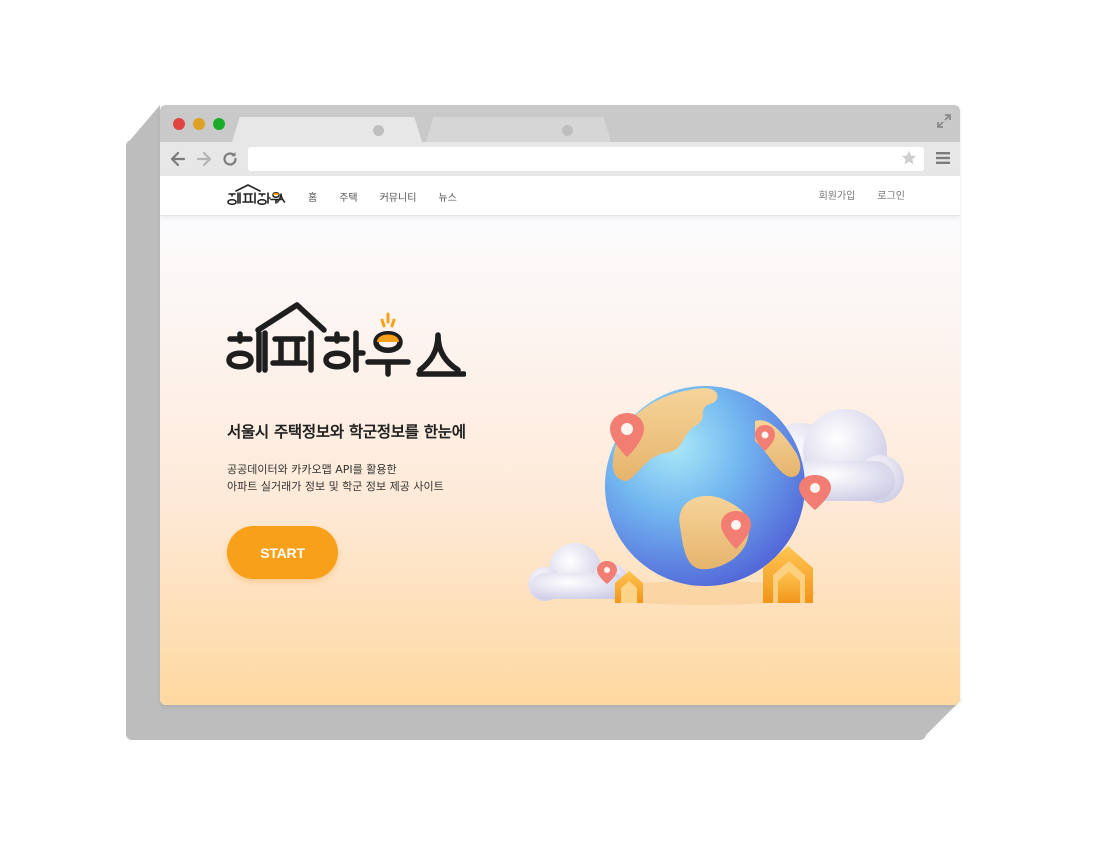  I want to click on browser-tab, so click(518, 129).